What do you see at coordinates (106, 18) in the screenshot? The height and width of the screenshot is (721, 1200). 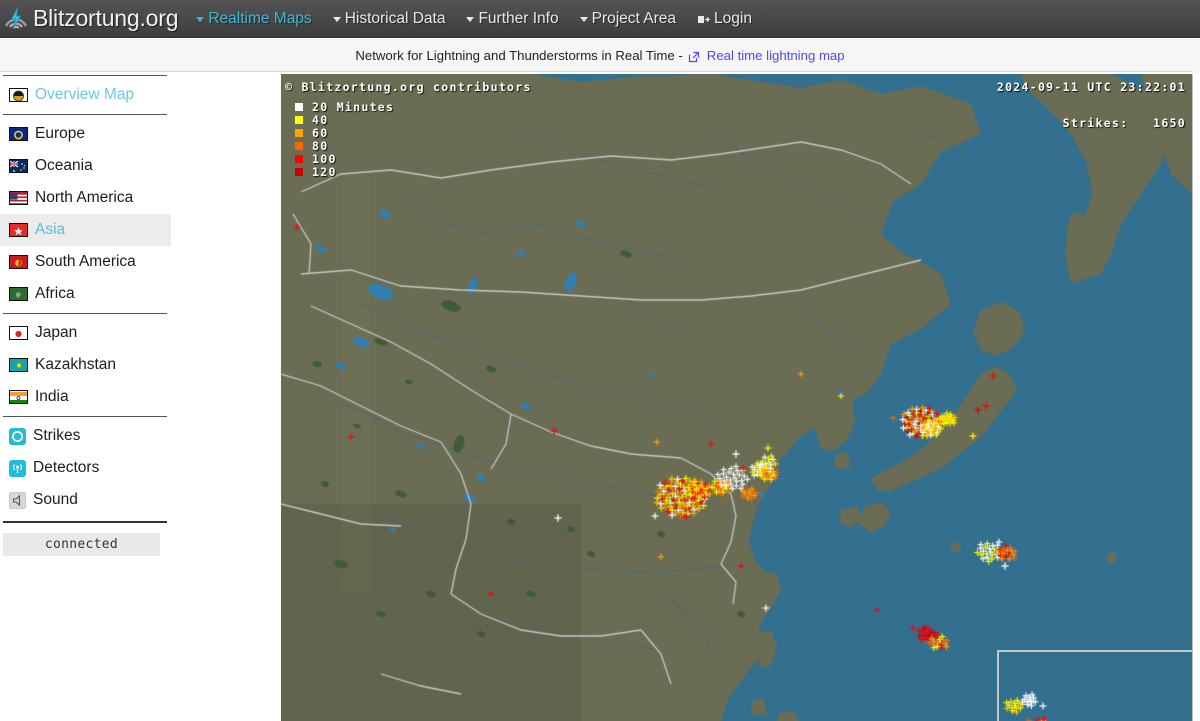 I see `brand-title: Blitzortung.org` at bounding box center [106, 18].